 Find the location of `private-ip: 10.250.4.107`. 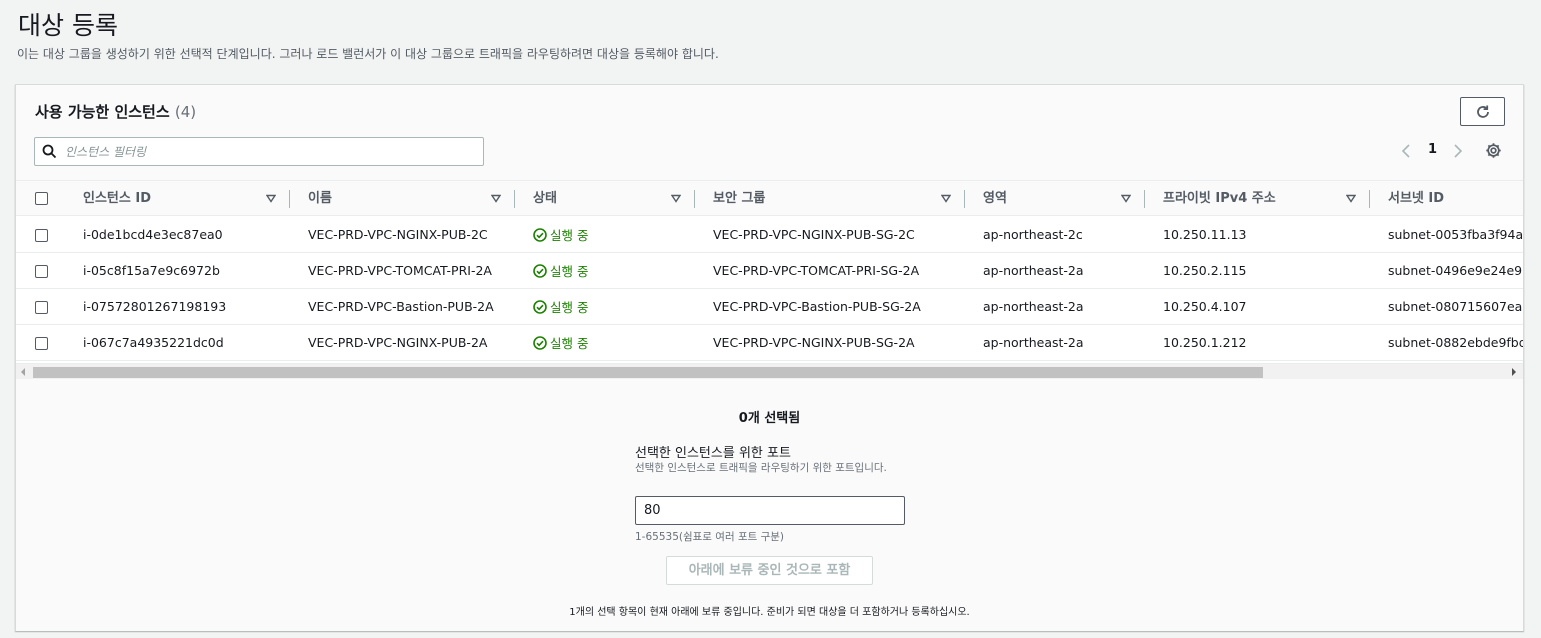

private-ip: 10.250.4.107 is located at coordinates (1205, 306).